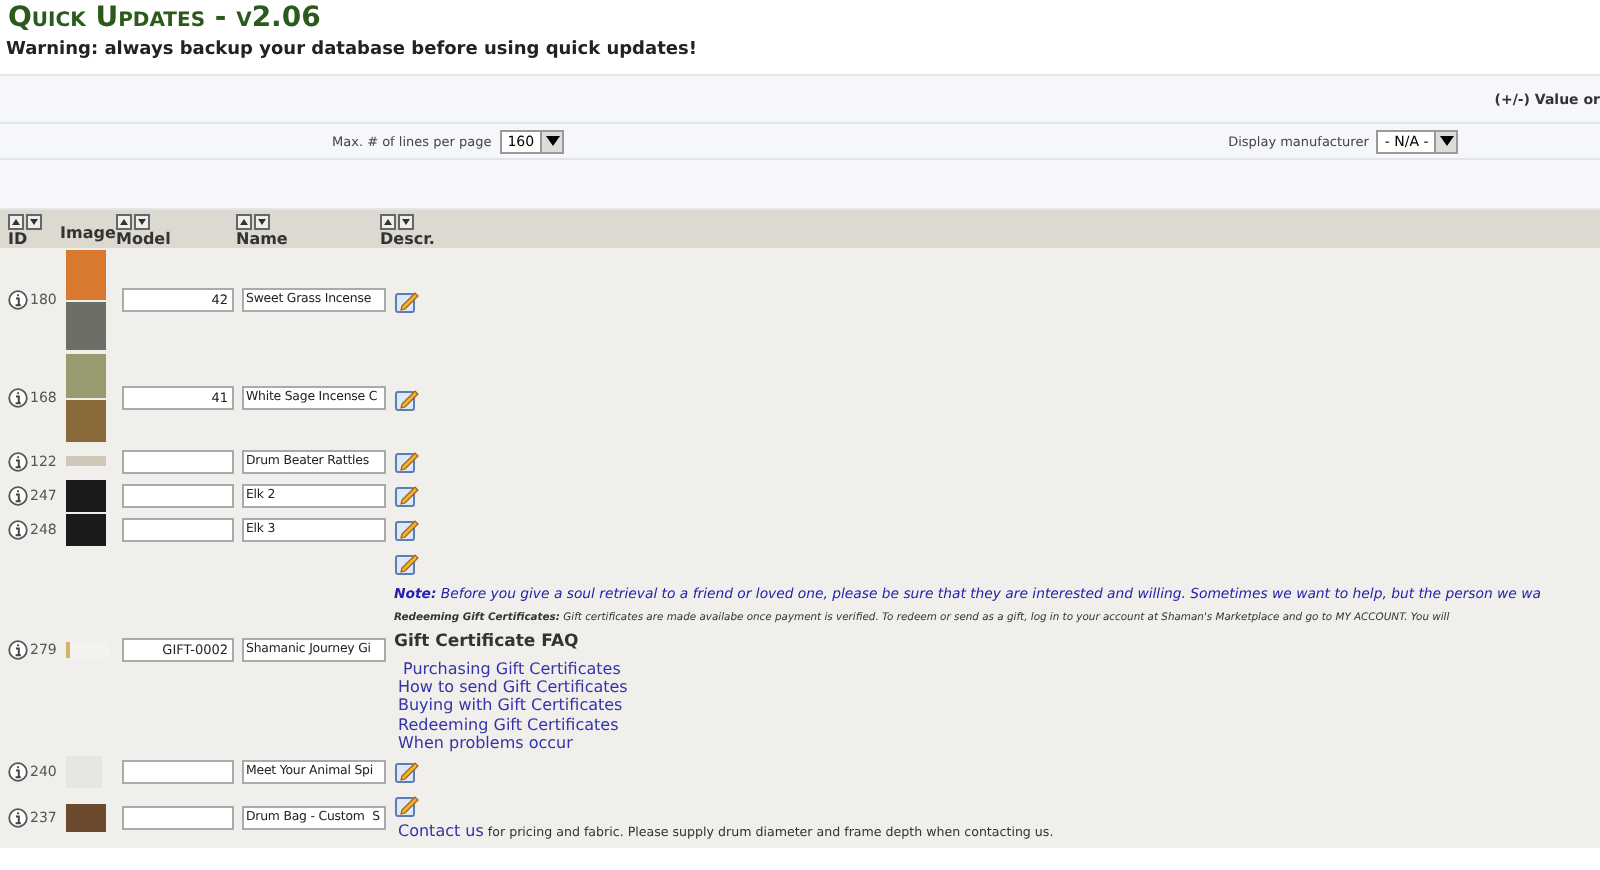  What do you see at coordinates (88, 233) in the screenshot?
I see `column-header: Image` at bounding box center [88, 233].